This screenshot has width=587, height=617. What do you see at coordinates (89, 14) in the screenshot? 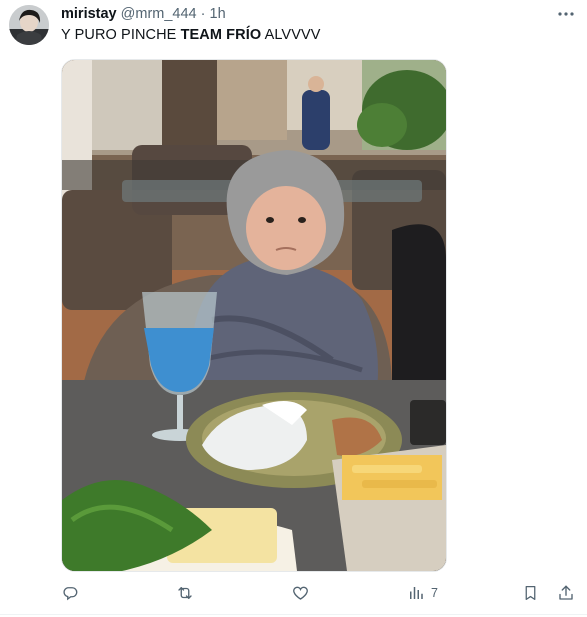
I see `display-name: miristay` at bounding box center [89, 14].